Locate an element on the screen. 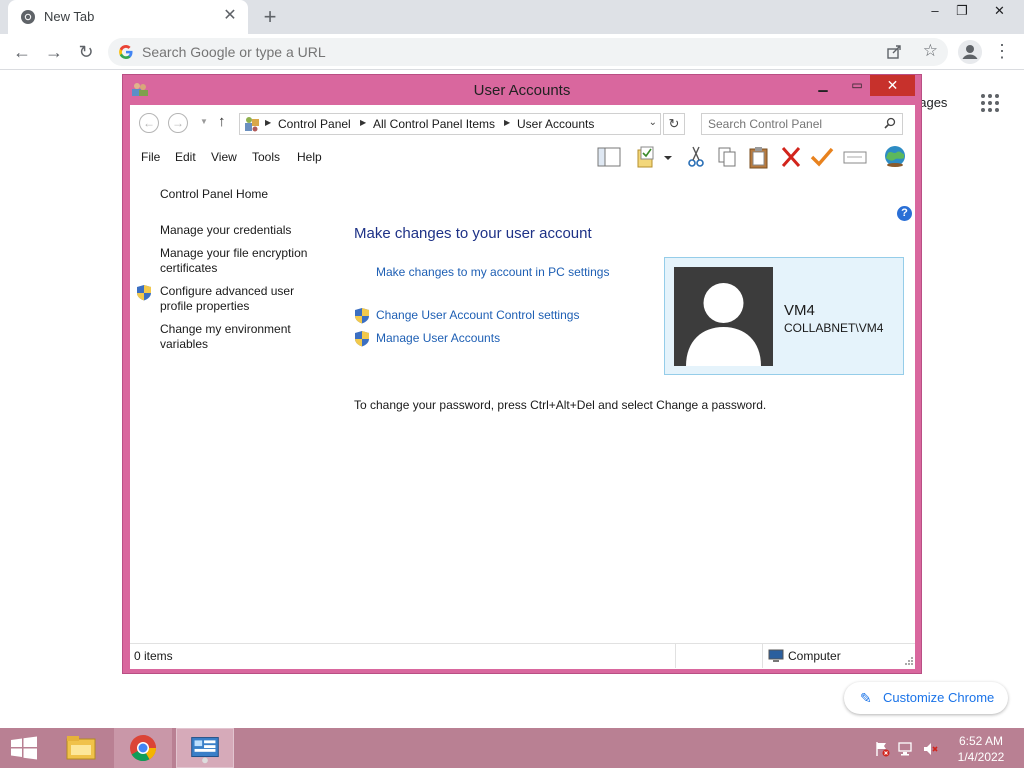 Image resolution: width=1024 pixels, height=768 pixels. paste-icon is located at coordinates (759, 157).